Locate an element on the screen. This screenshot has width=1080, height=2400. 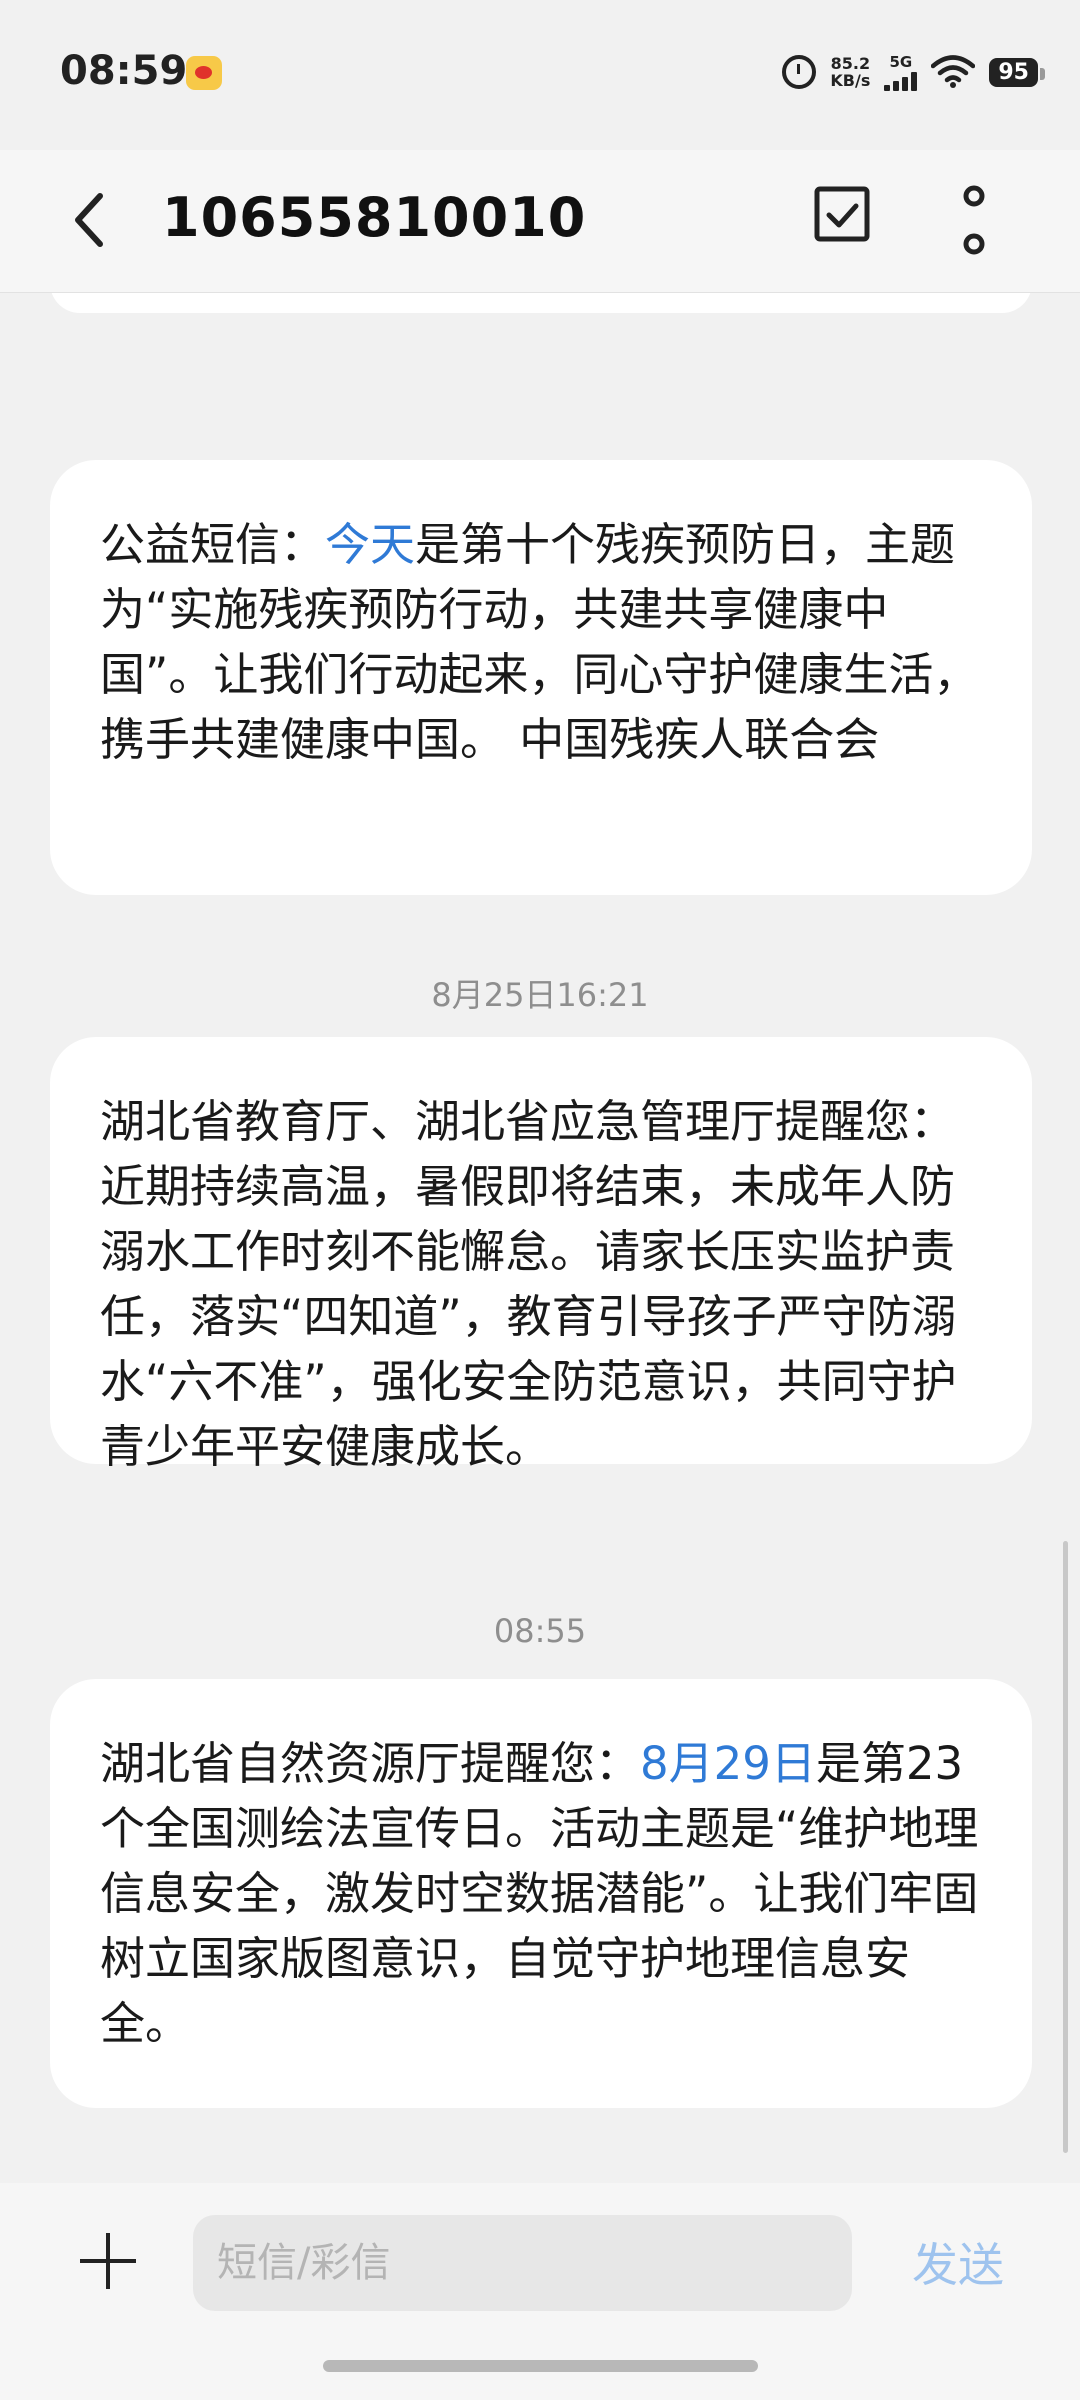
net-speed: 85.2 KB/s is located at coordinates (850, 72).